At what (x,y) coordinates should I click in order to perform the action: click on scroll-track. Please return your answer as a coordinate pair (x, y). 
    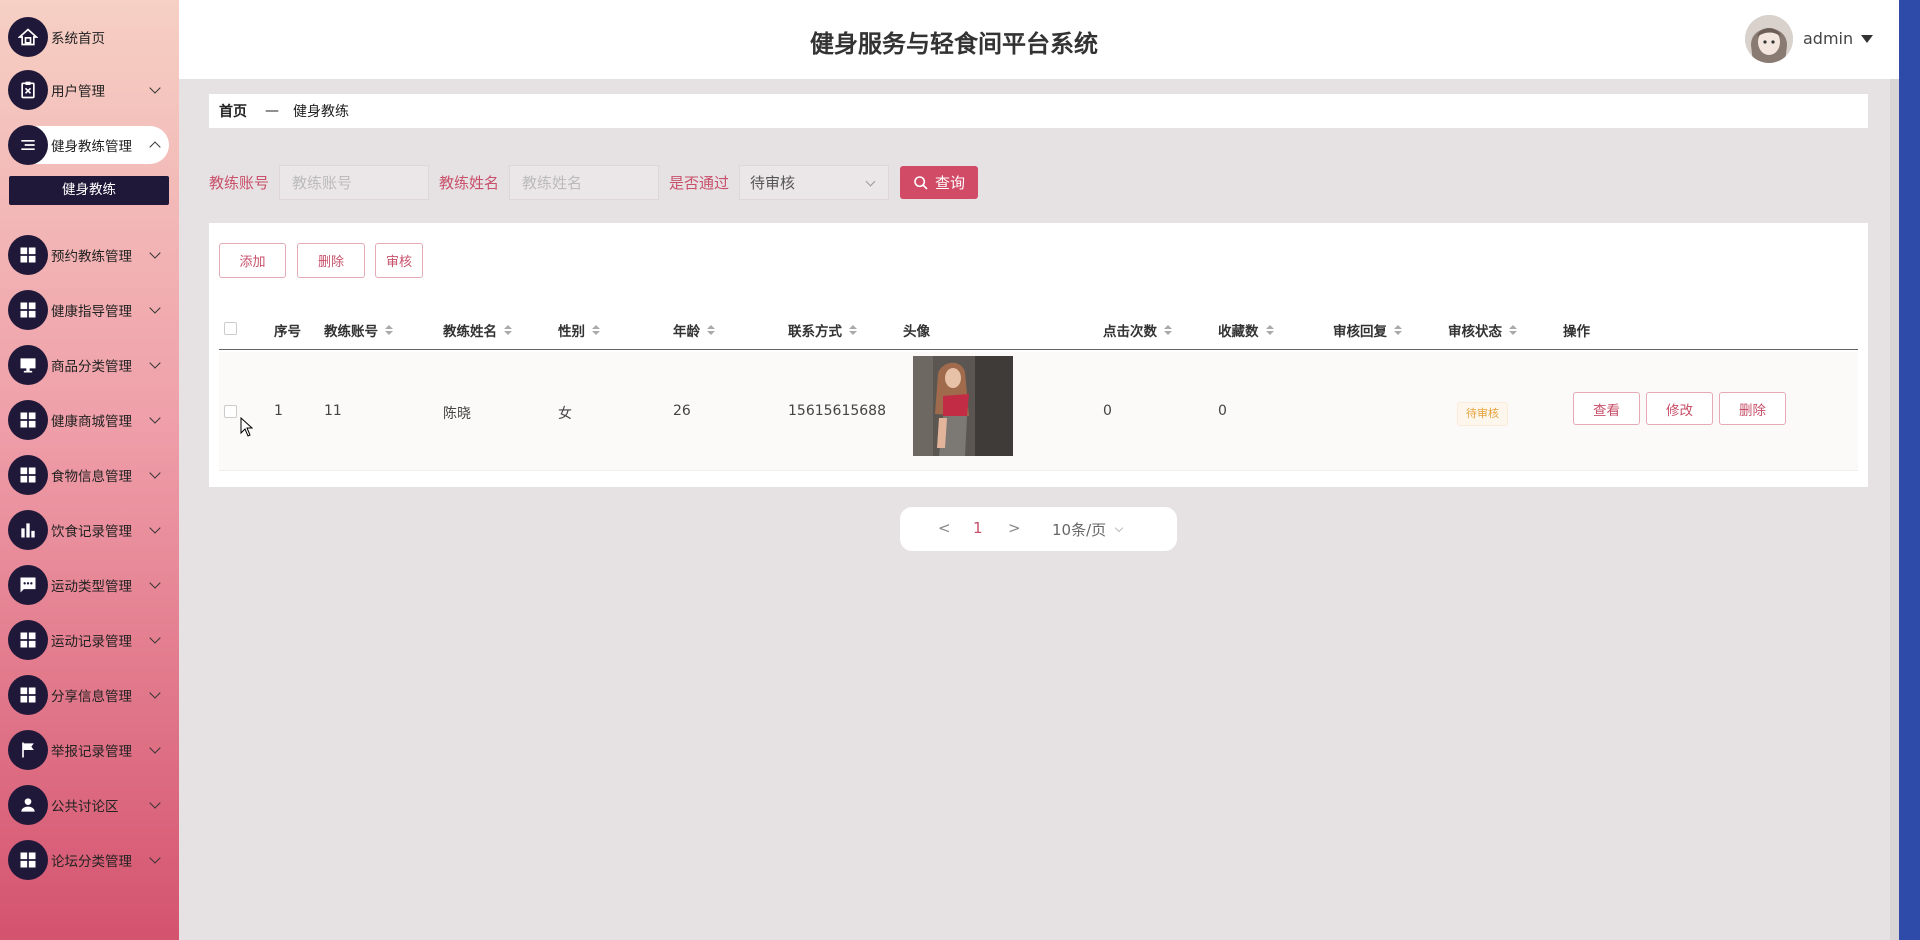
    Looking at the image, I should click on (1894, 509).